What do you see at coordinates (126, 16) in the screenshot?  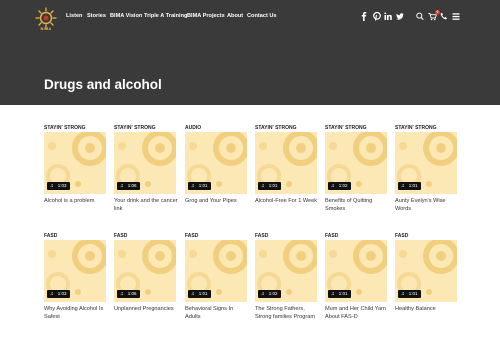 I see `nav-item-bima-vision: BIMA Vision` at bounding box center [126, 16].